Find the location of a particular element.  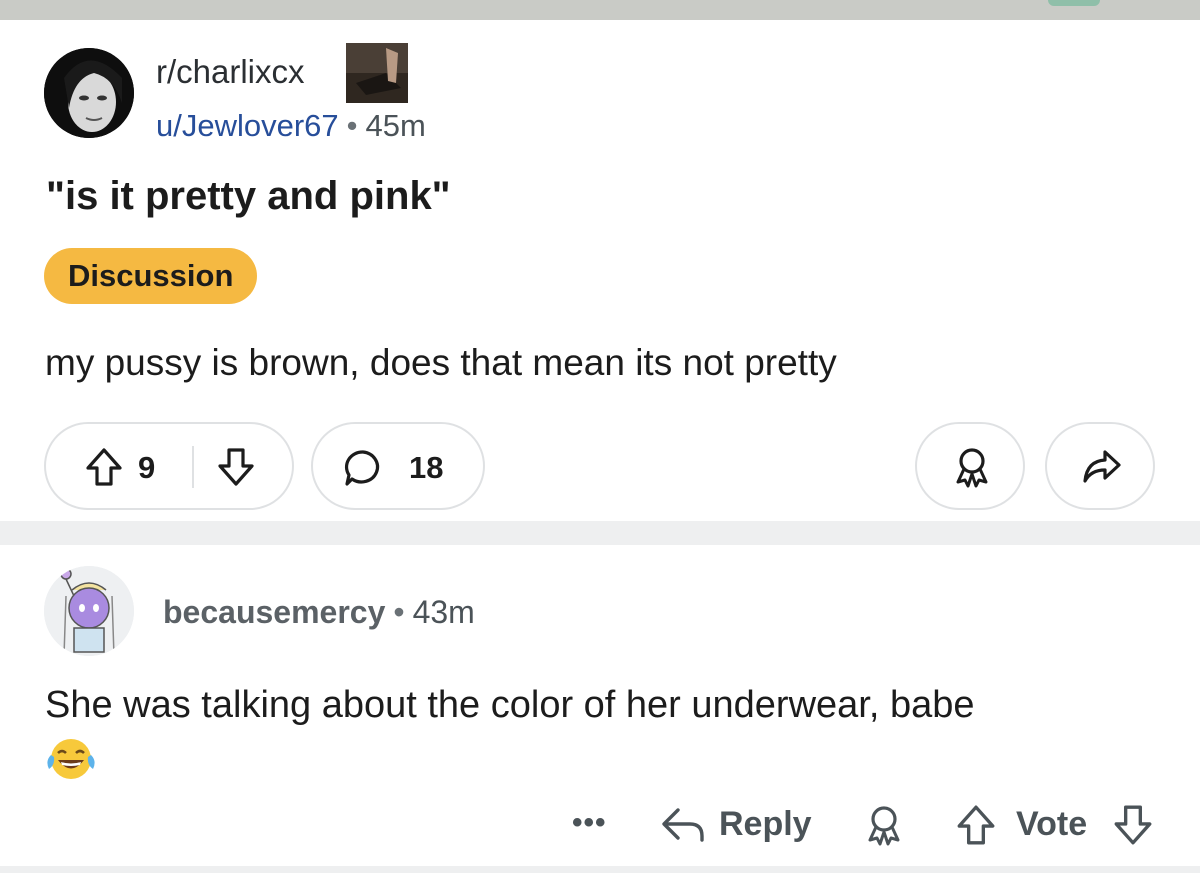

post-title: "is it pretty and pink" is located at coordinates (248, 196).